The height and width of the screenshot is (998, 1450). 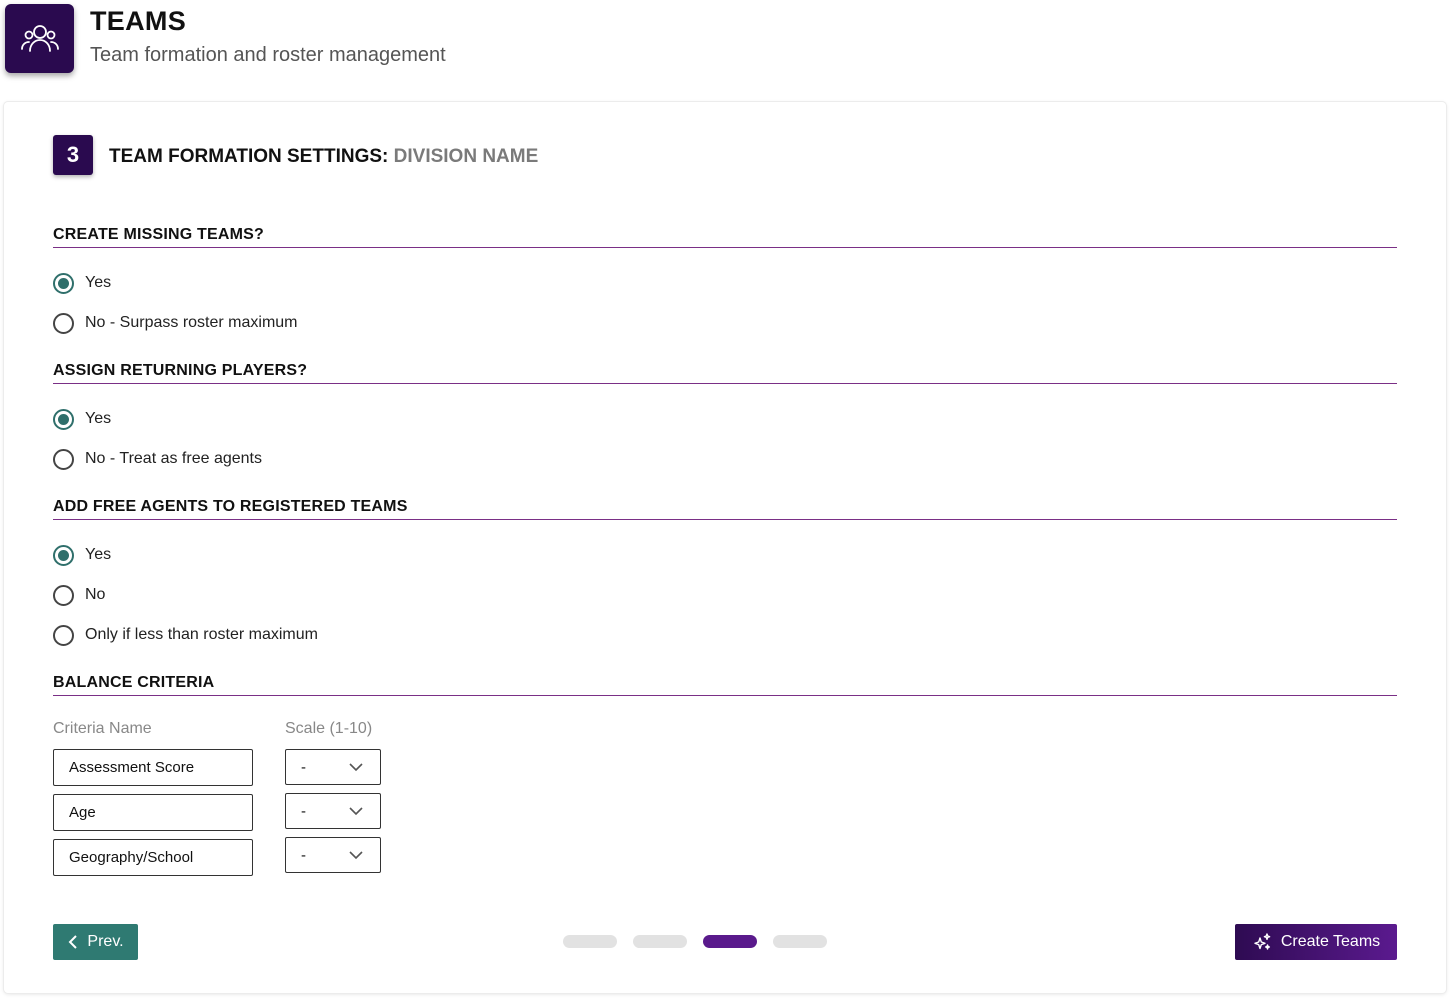 What do you see at coordinates (249, 156) in the screenshot?
I see `step-title-main: TEAM FORMATION SETTINGS:` at bounding box center [249, 156].